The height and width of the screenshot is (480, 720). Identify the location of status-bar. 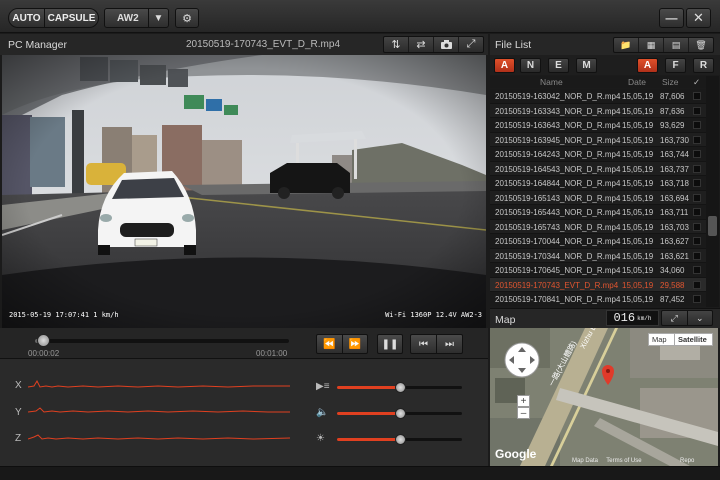
(360, 473).